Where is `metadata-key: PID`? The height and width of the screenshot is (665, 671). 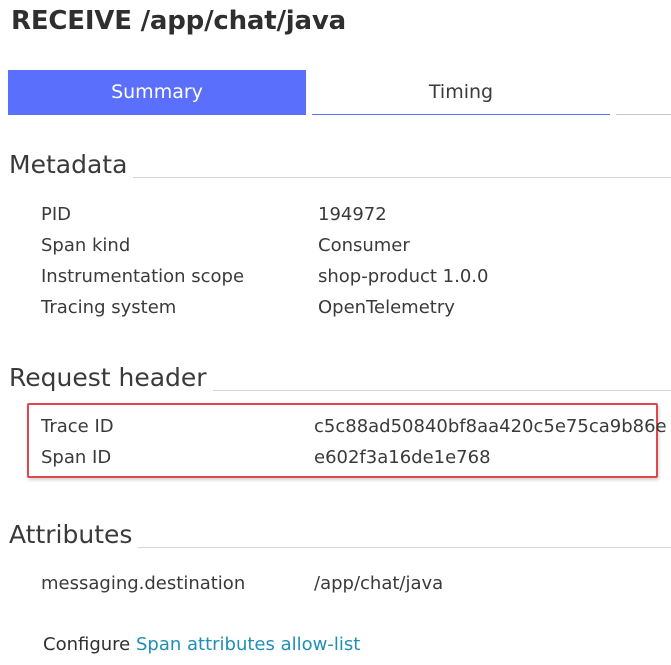
metadata-key: PID is located at coordinates (56, 214).